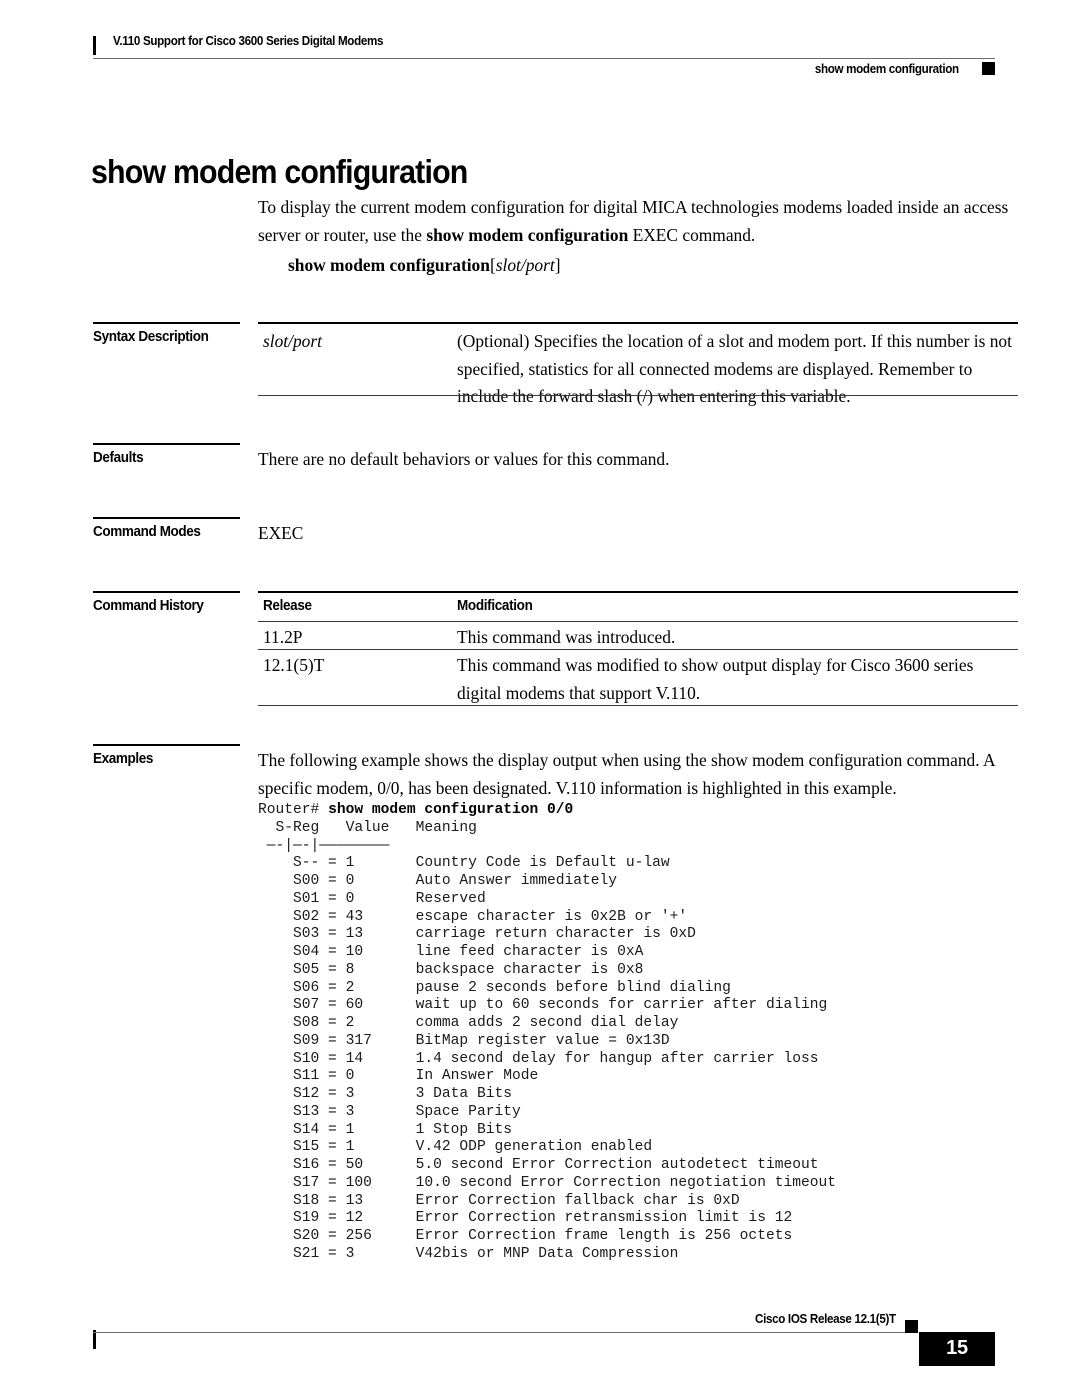 The width and height of the screenshot is (1080, 1397). Describe the element at coordinates (283, 637) in the screenshot. I see `history-row-1-release: 11.2P` at that location.